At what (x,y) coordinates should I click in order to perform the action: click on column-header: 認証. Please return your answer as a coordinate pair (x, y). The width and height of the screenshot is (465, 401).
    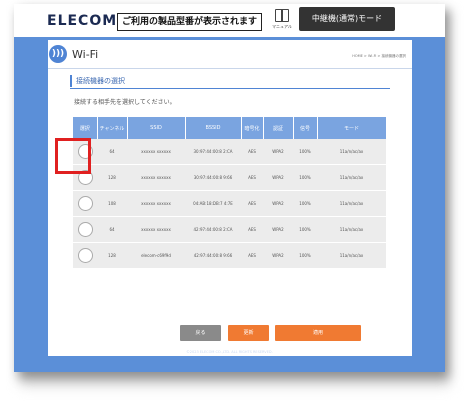
    Looking at the image, I should click on (278, 128).